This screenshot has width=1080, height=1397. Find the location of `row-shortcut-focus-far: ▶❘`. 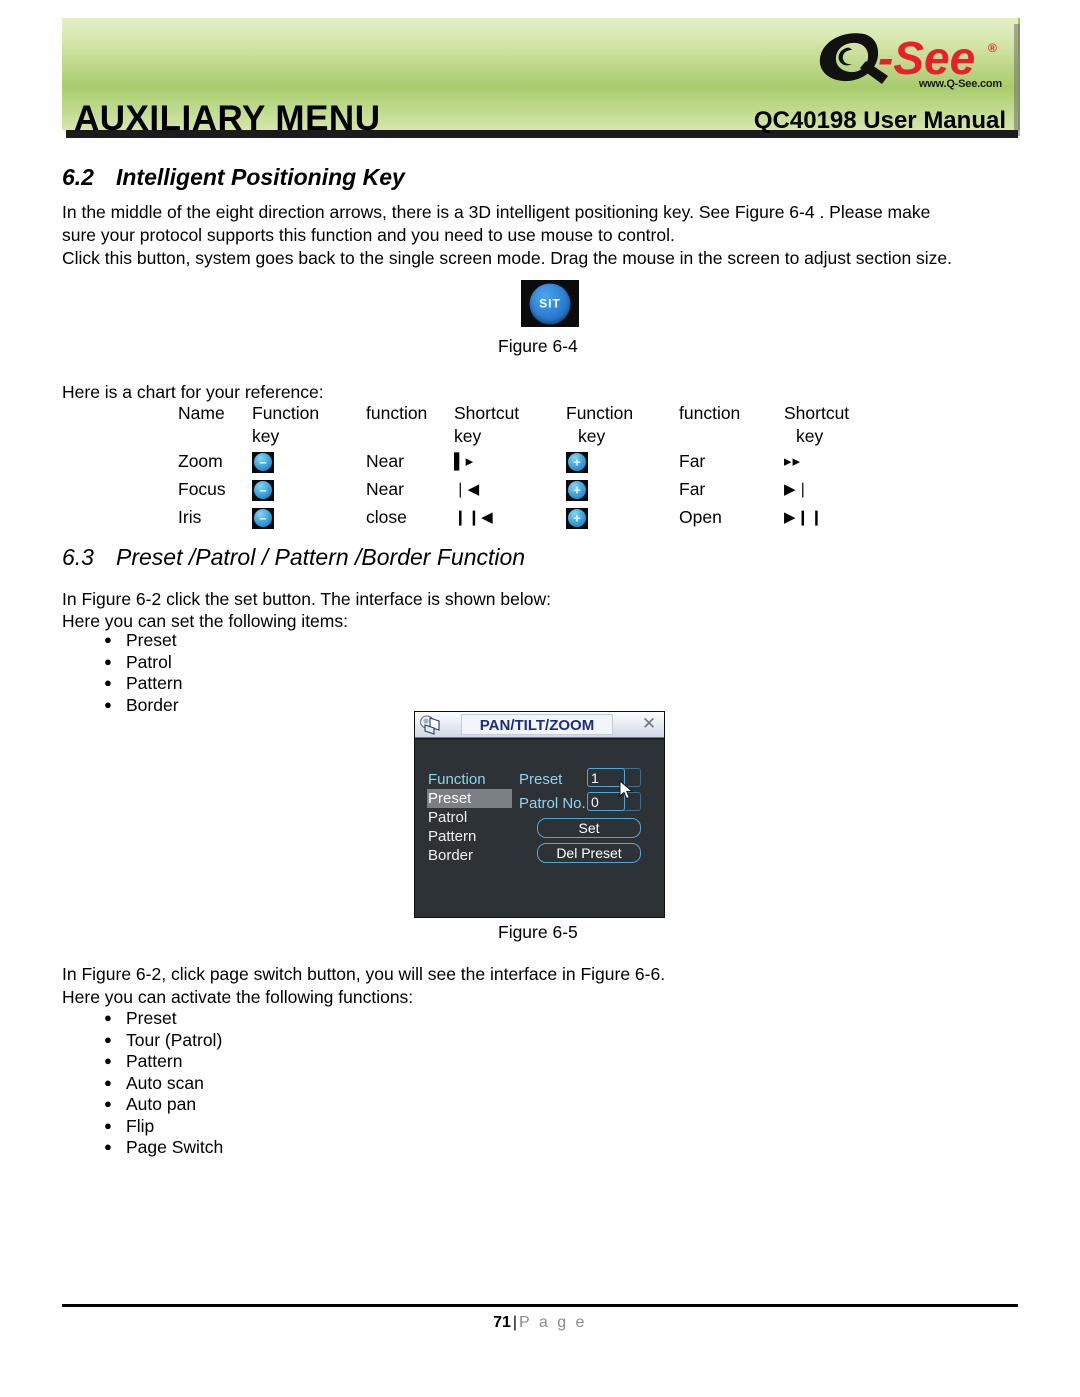

row-shortcut-focus-far: ▶❘ is located at coordinates (797, 489).